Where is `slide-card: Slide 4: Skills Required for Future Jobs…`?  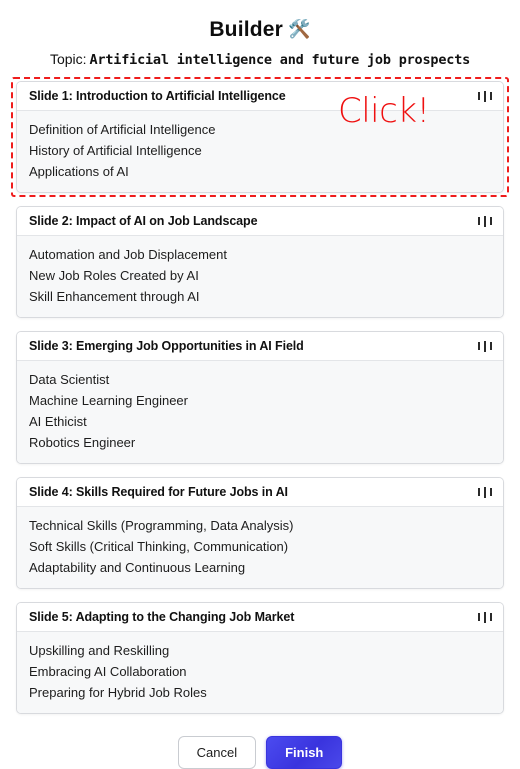
slide-card: Slide 4: Skills Required for Future Jobs… is located at coordinates (260, 533).